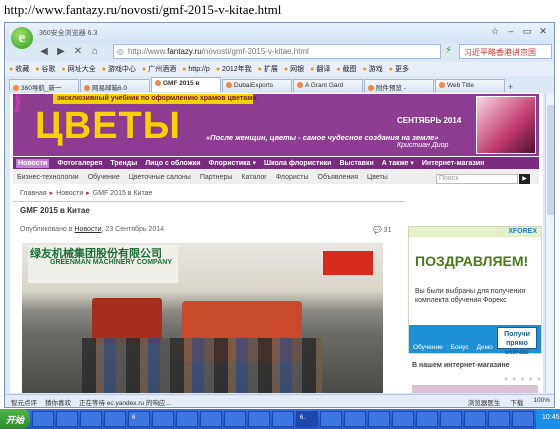 Image resolution: width=560 pixels, height=429 pixels. I want to click on sub-menu-item: Флористы, so click(292, 177).